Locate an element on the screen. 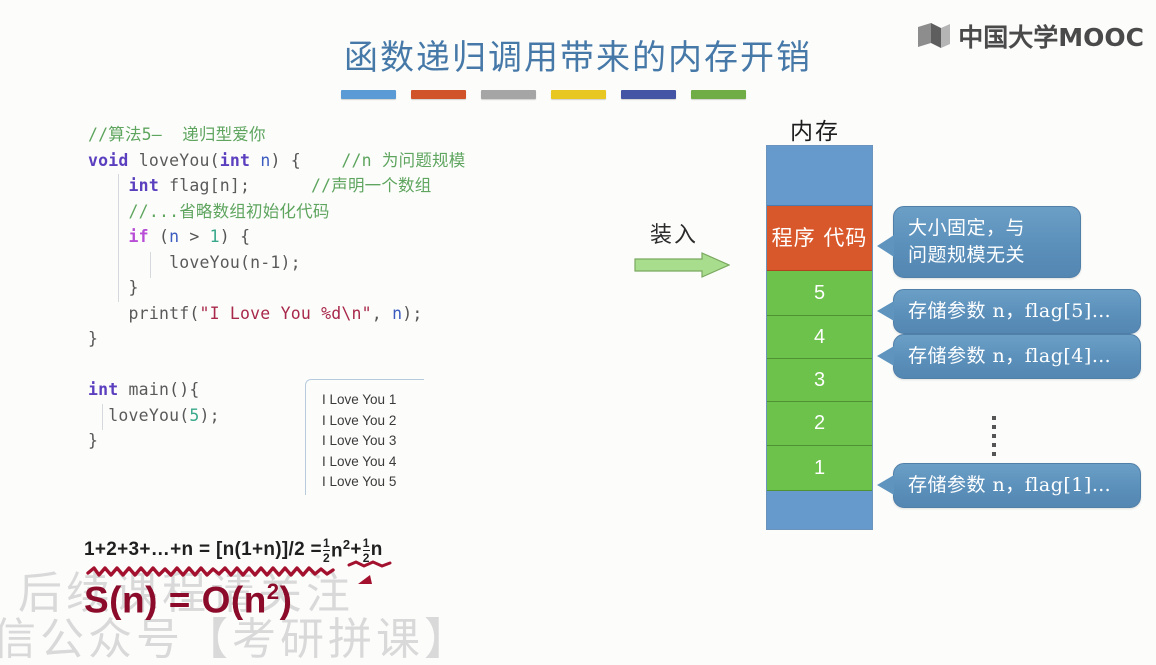  vertical-ellipsis-icon is located at coordinates (995, 437).